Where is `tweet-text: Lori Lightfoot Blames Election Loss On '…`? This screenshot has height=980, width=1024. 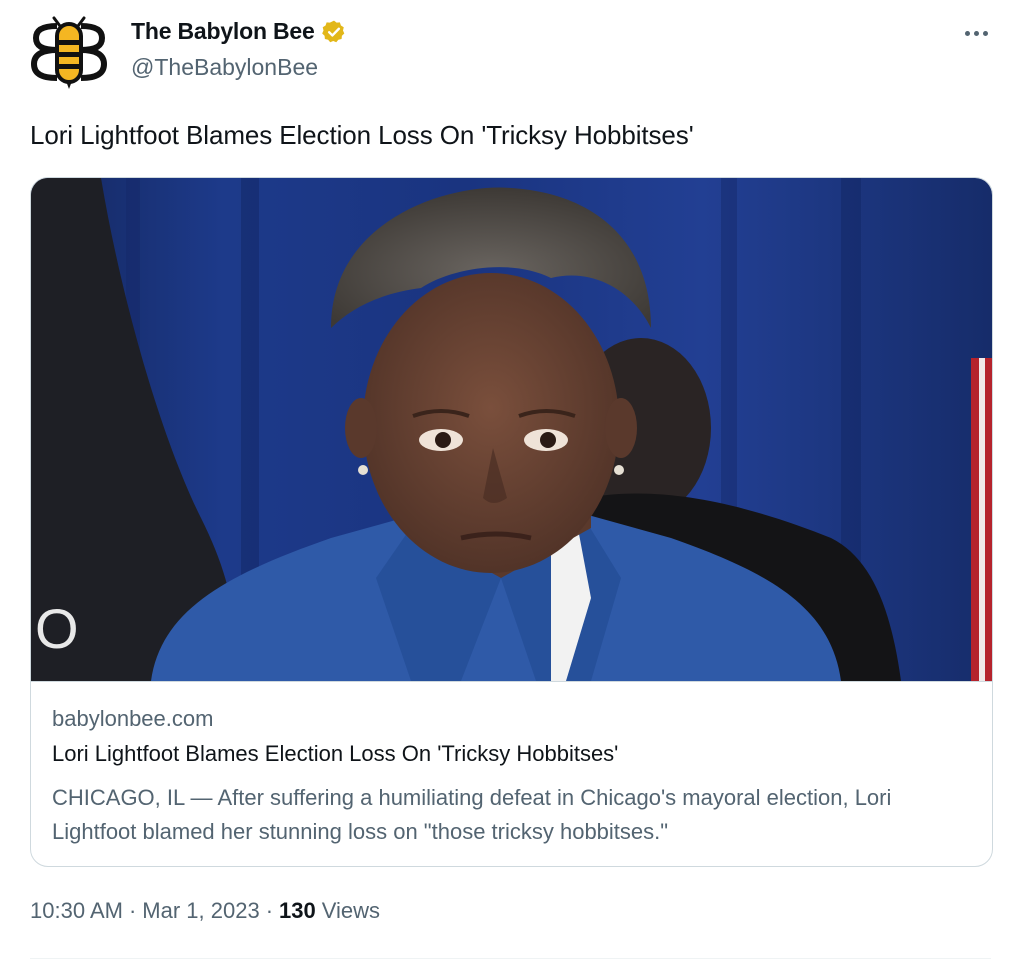 tweet-text: Lori Lightfoot Blames Election Loss On '… is located at coordinates (362, 135).